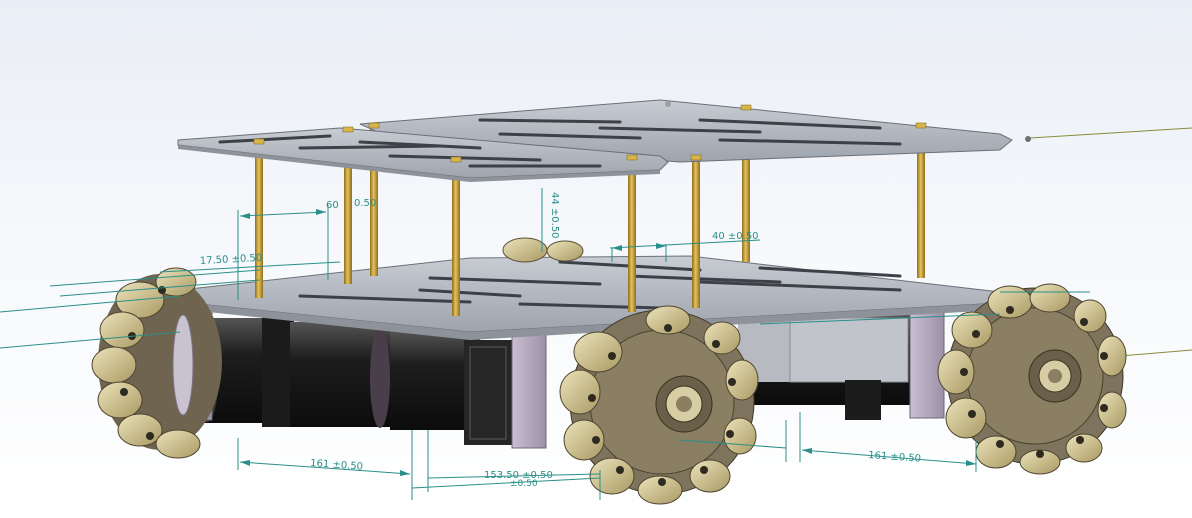 Image resolution: width=1192 pixels, height=518 pixels. Describe the element at coordinates (554, 215) in the screenshot. I see `dim-44: 44 ±0.50` at that location.